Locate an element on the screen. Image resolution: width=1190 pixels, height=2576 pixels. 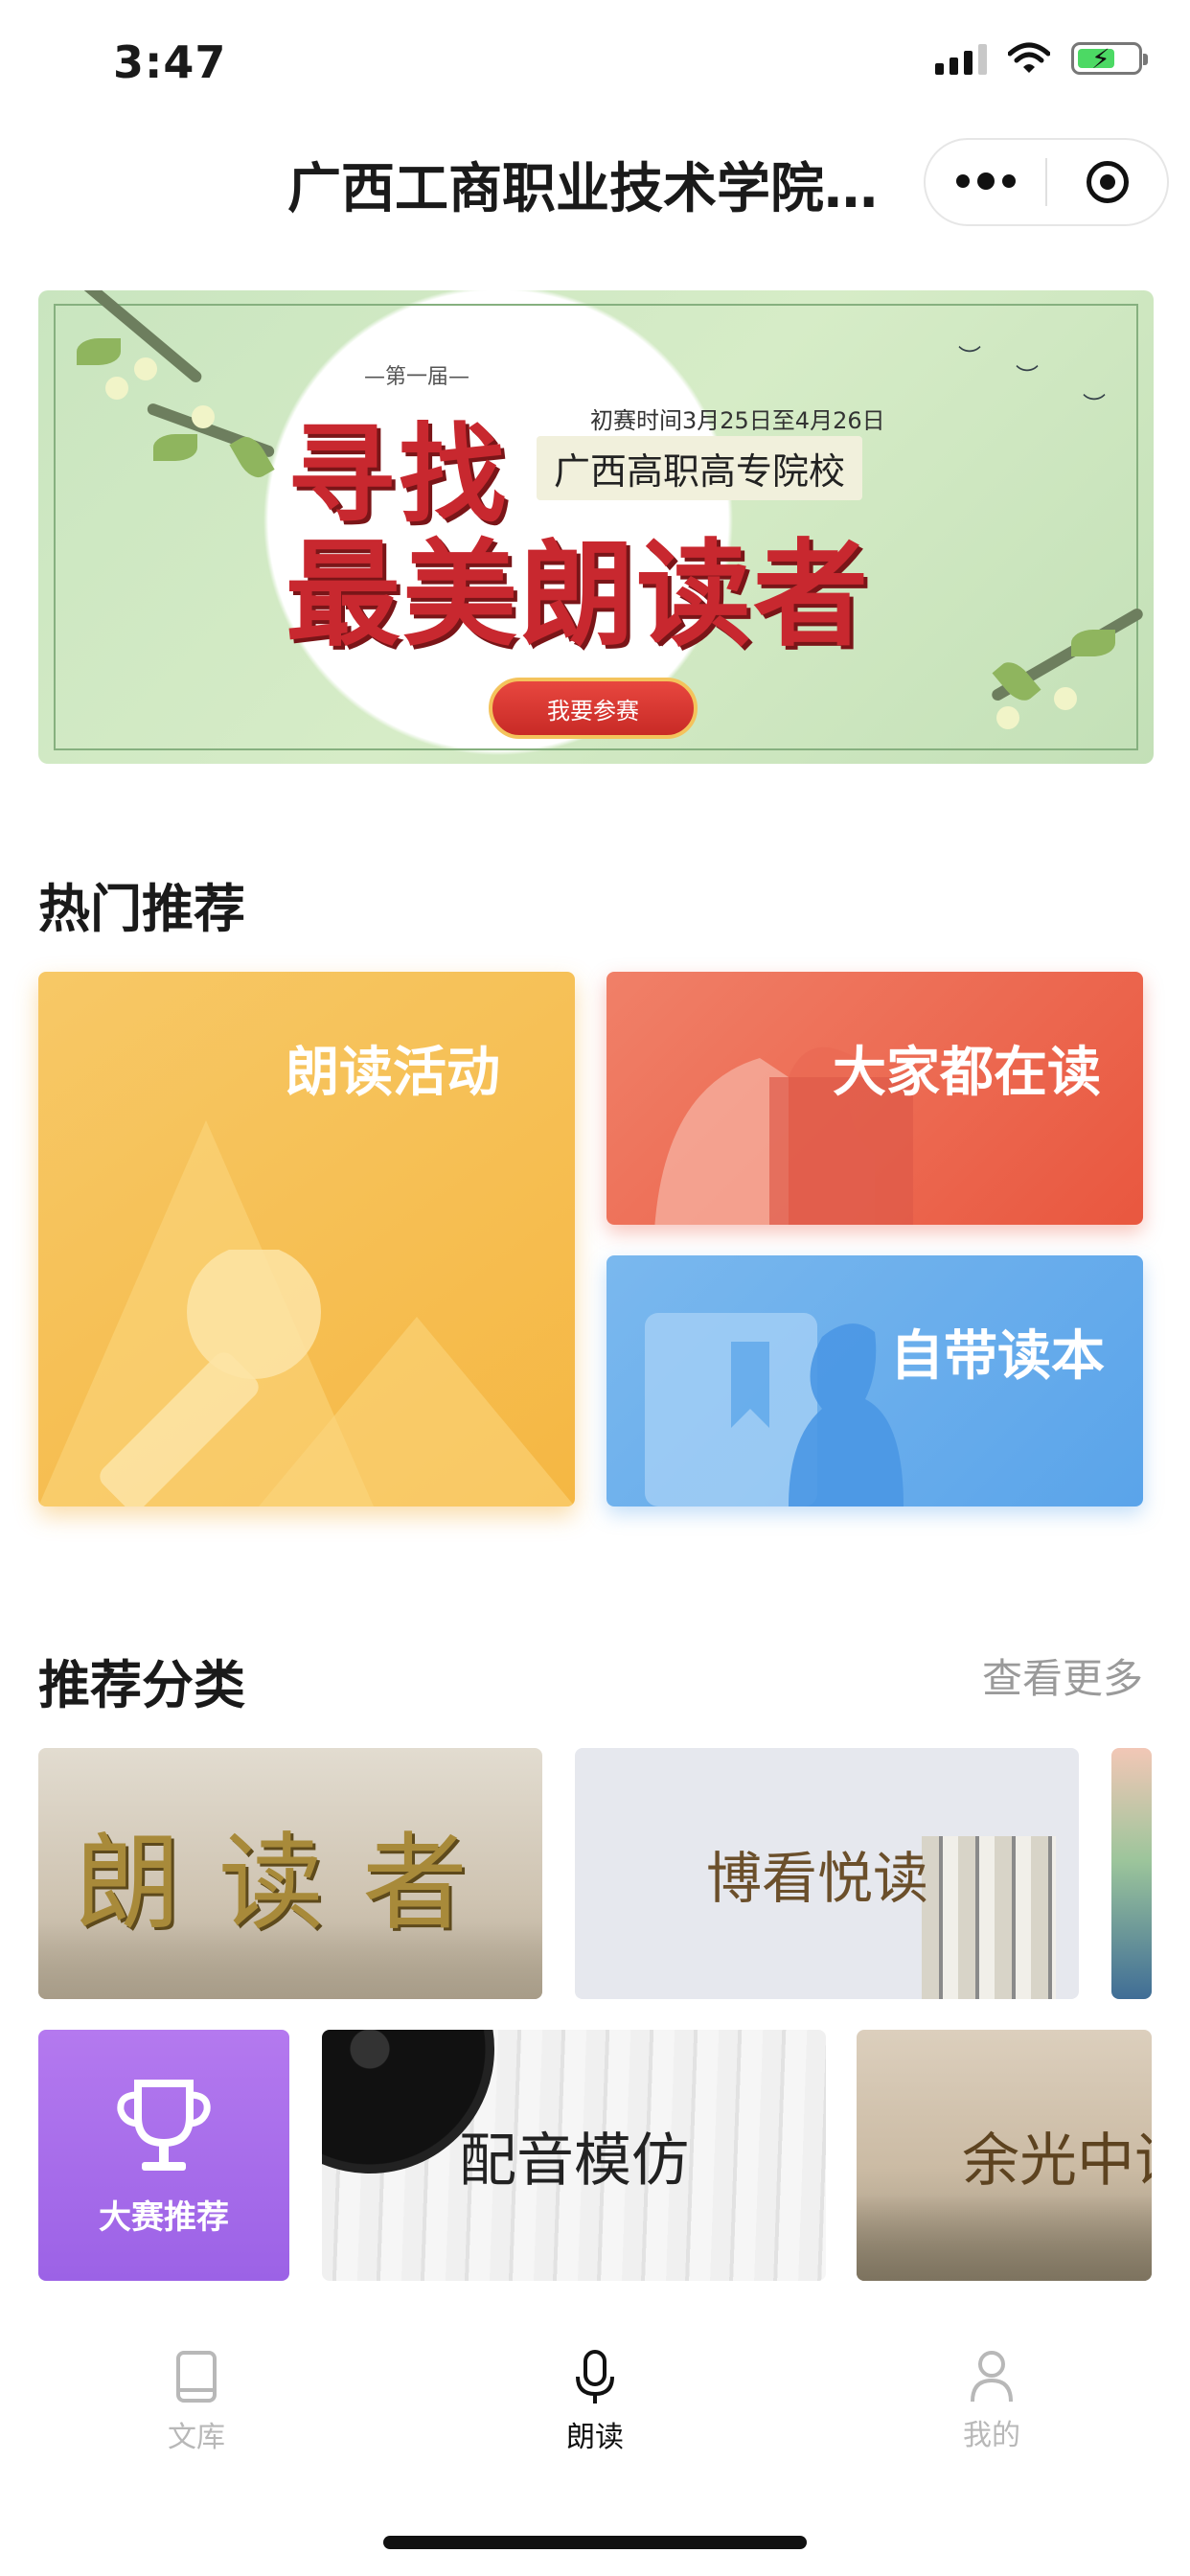
categories-section-title: 推荐分类 is located at coordinates (141, 1685).